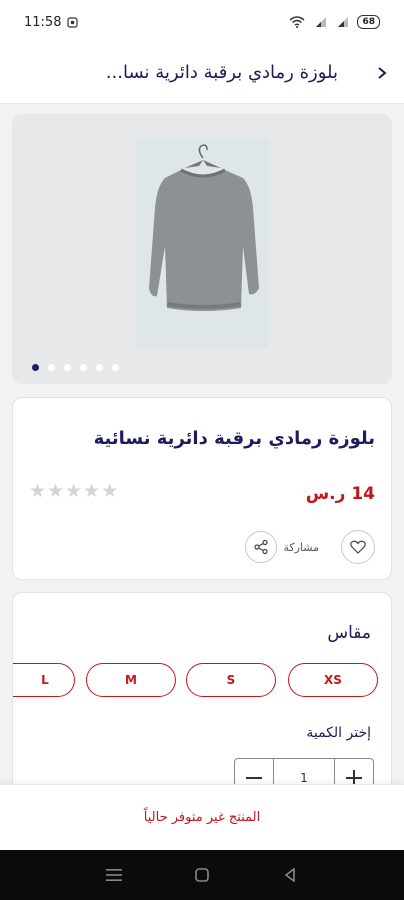  I want to click on rating-stars: ★★★★★, so click(74, 491).